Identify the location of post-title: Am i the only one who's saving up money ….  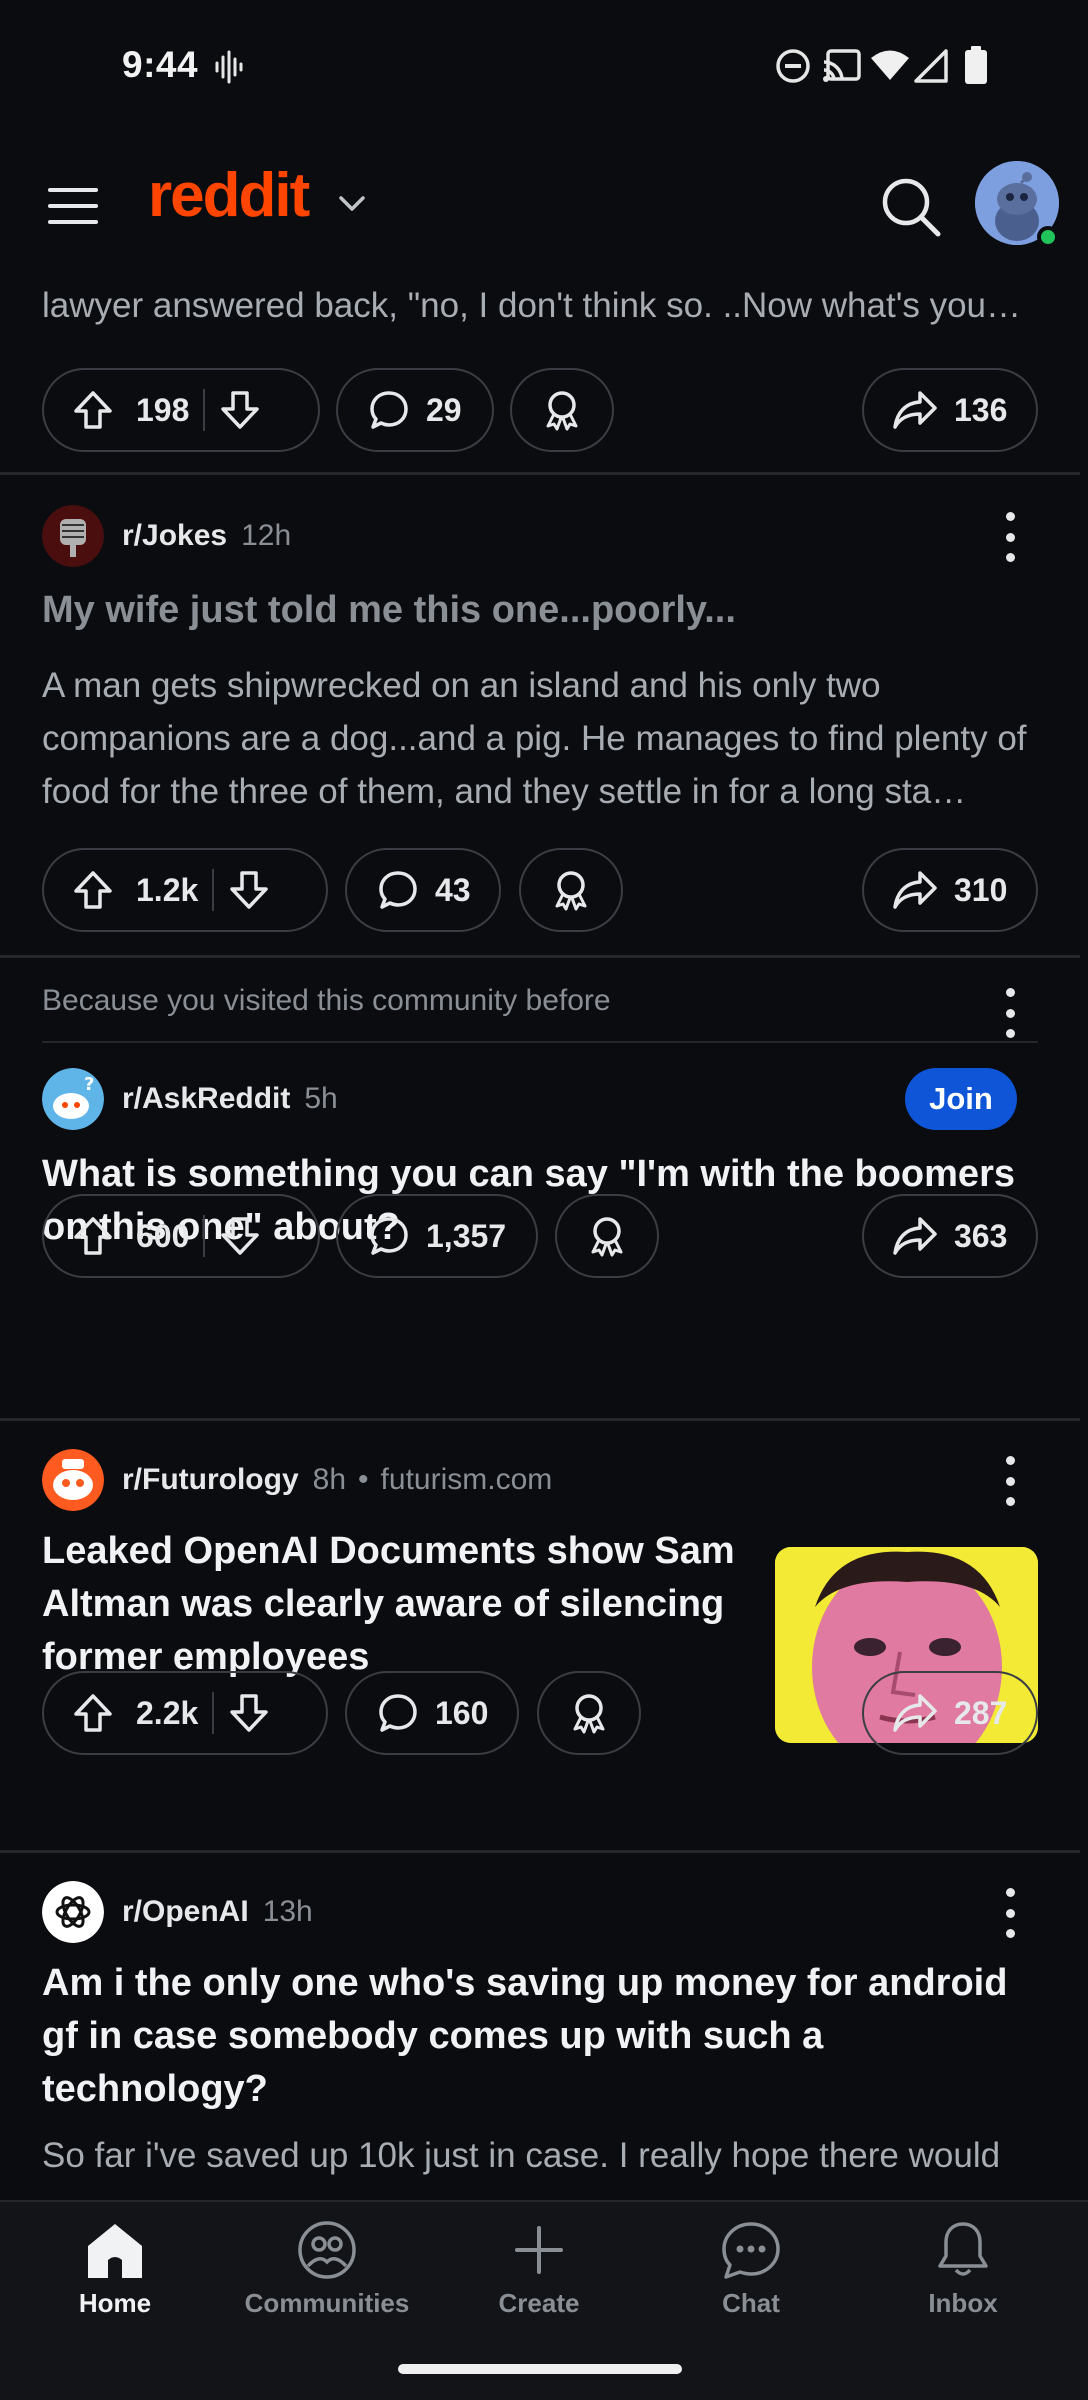
(542, 2036).